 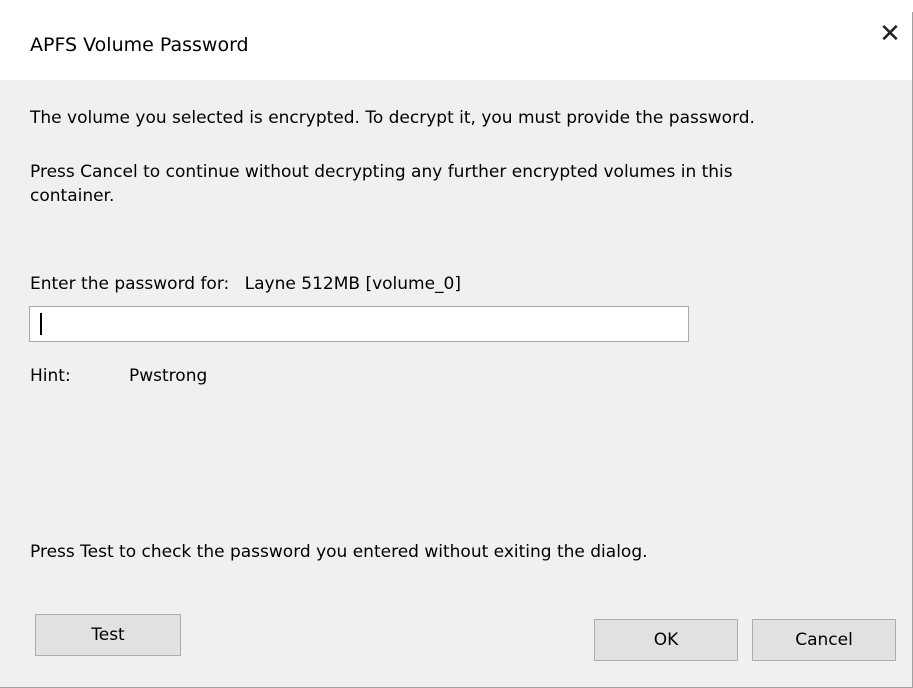 What do you see at coordinates (139, 45) in the screenshot?
I see `dialog-title: APFS Volume Password` at bounding box center [139, 45].